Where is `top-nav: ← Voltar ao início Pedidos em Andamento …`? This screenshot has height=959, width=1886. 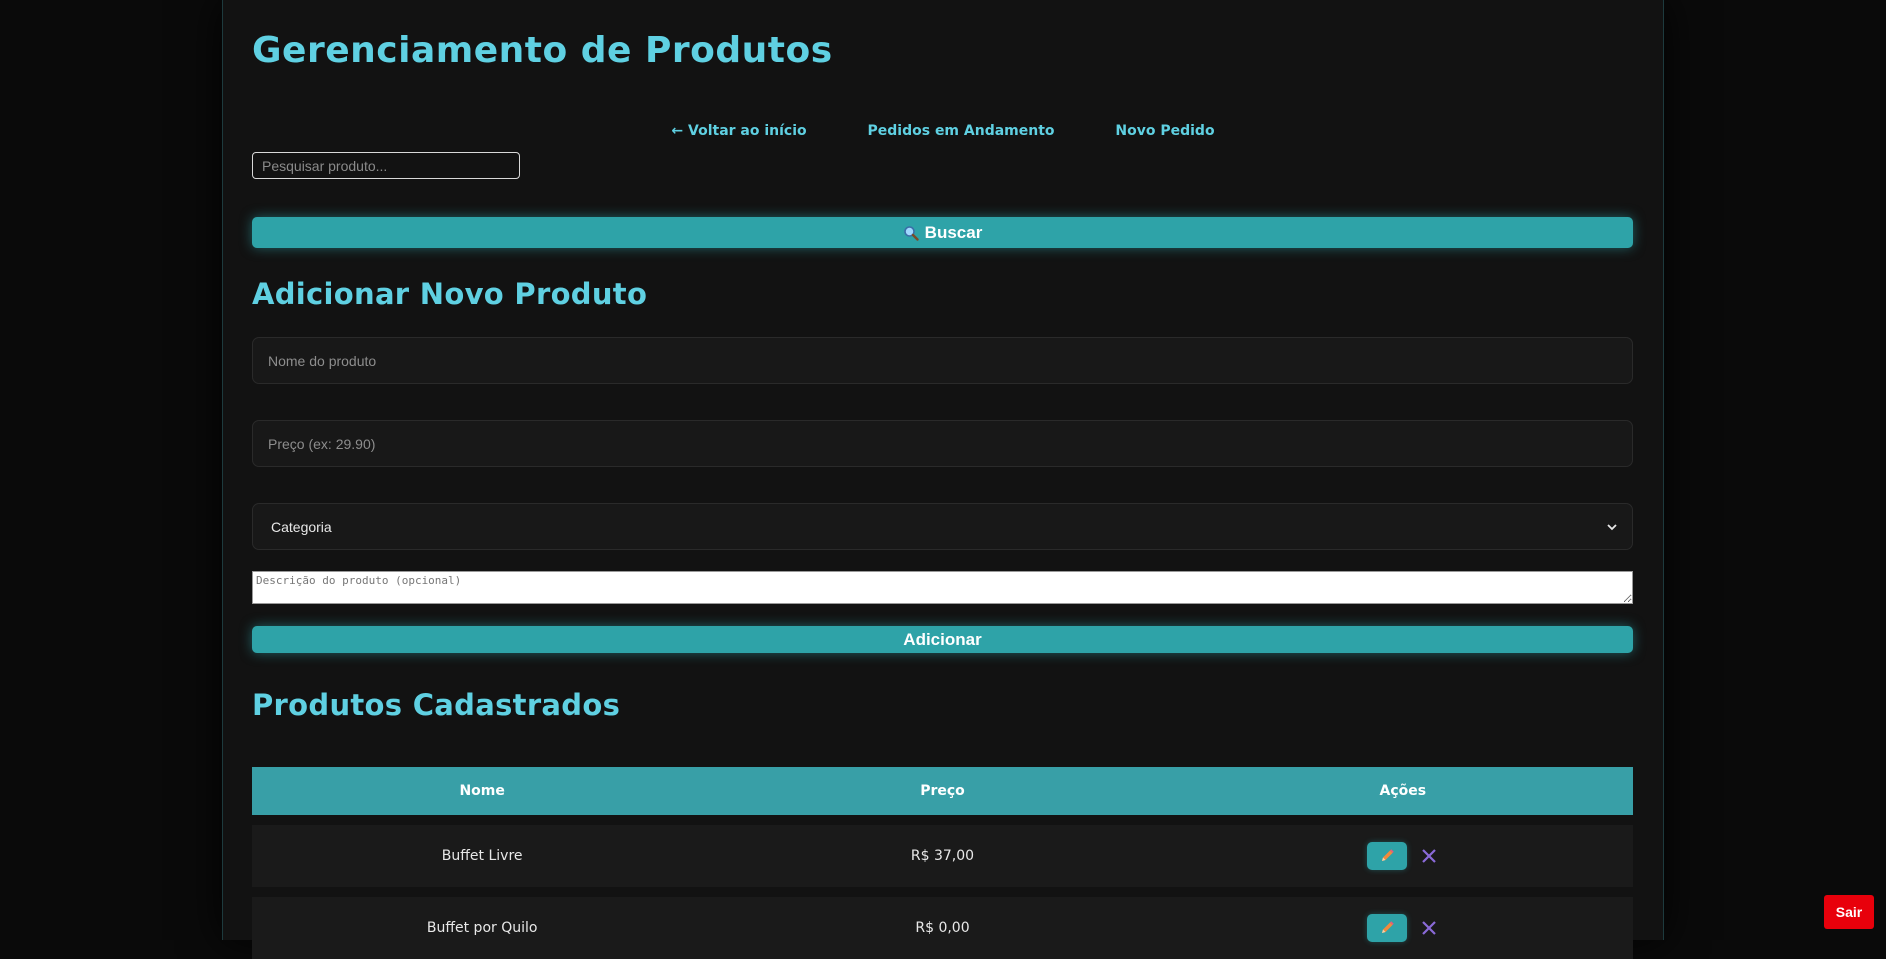 top-nav: ← Voltar ao início Pedidos em Andamento … is located at coordinates (943, 131).